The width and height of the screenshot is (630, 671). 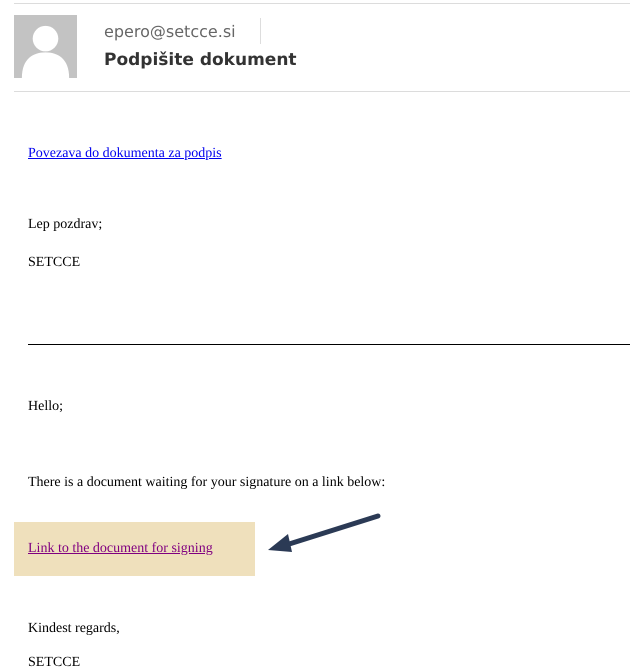 What do you see at coordinates (120, 548) in the screenshot?
I see `document-link: Link to the document for signing` at bounding box center [120, 548].